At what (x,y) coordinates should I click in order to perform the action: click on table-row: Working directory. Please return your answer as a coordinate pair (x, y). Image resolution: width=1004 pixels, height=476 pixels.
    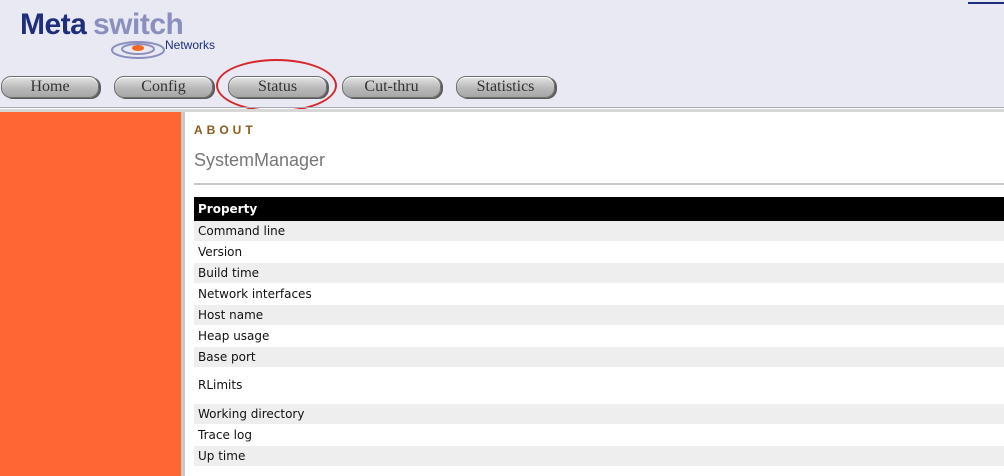
    Looking at the image, I should click on (599, 414).